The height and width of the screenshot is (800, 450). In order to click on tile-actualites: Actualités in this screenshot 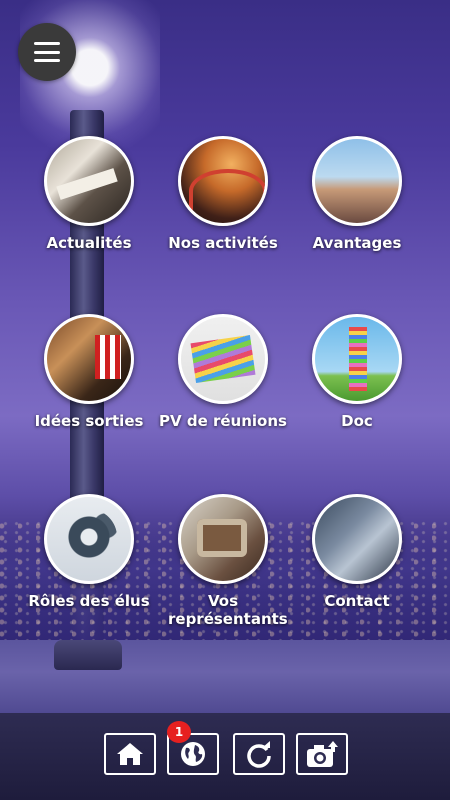, I will do `click(89, 194)`.